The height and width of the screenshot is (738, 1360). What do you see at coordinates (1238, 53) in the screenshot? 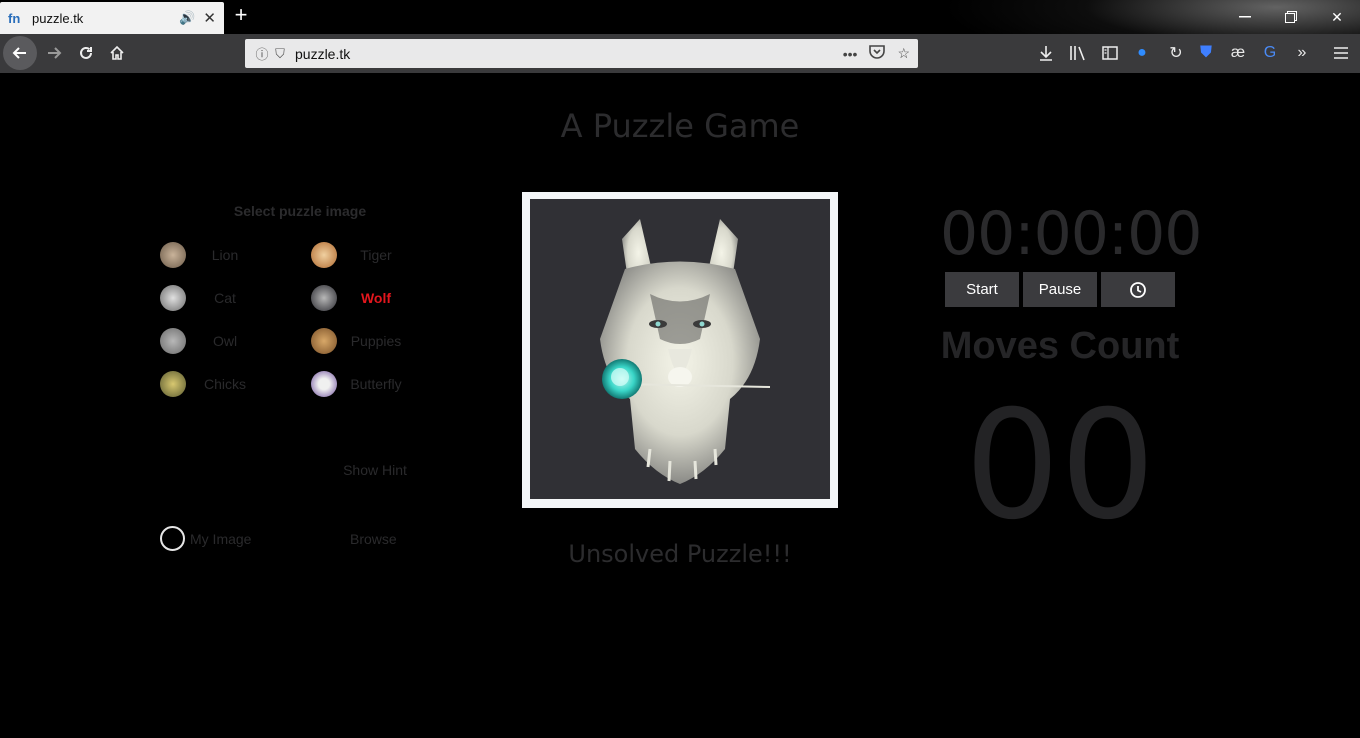
I see `ae-extension-icon: æ` at bounding box center [1238, 53].